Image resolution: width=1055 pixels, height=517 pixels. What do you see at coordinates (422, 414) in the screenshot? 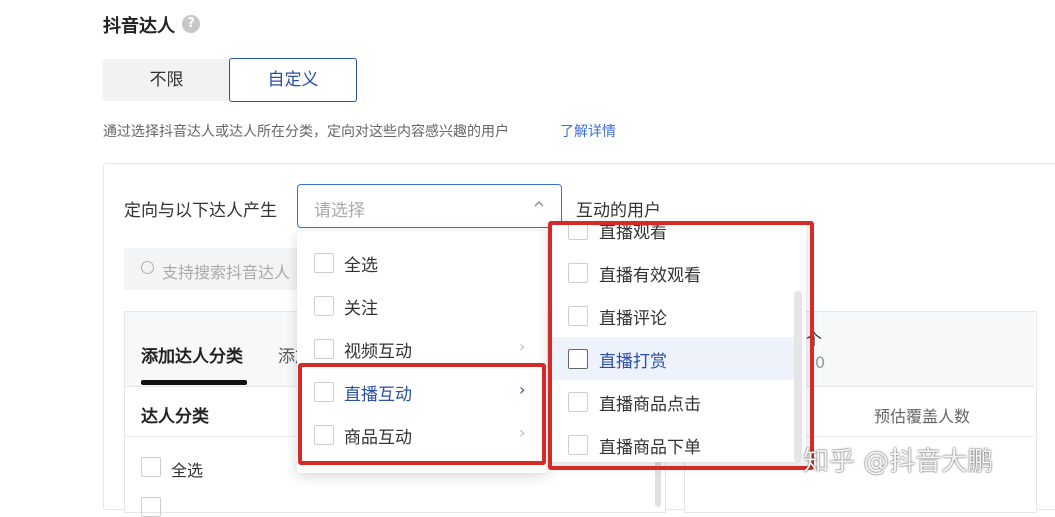
I see `annotation-highlight-live-interaction` at bounding box center [422, 414].